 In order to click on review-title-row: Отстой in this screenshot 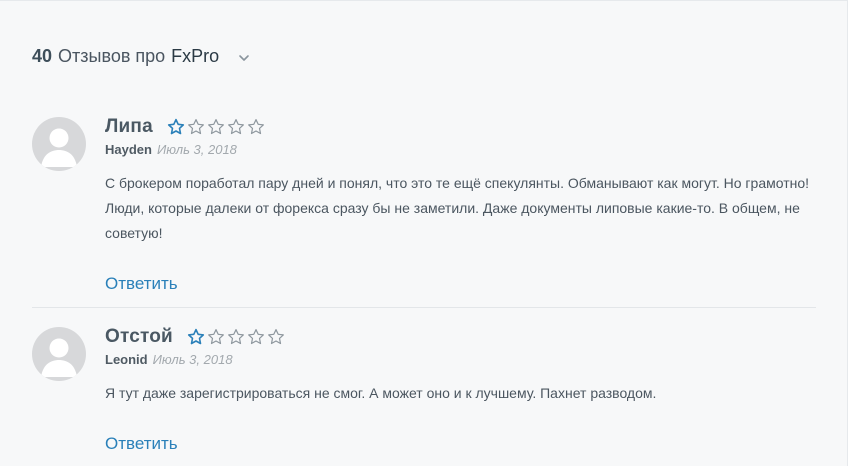, I will do `click(195, 337)`.